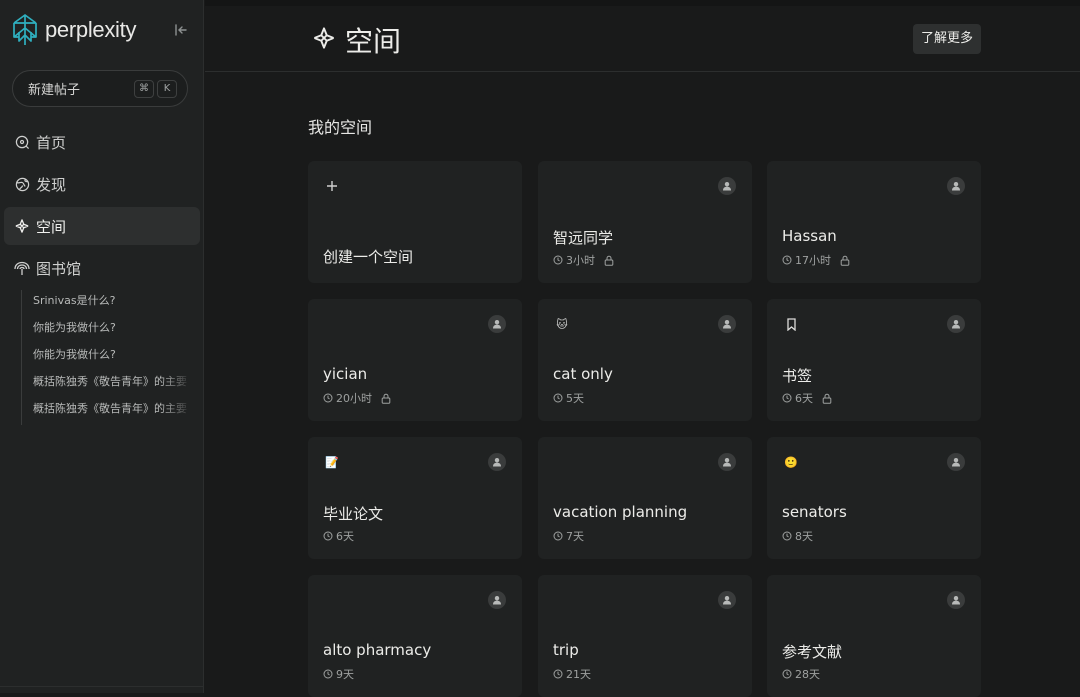 Image resolution: width=1080 pixels, height=697 pixels. I want to click on space-card: yician 20小时, so click(415, 360).